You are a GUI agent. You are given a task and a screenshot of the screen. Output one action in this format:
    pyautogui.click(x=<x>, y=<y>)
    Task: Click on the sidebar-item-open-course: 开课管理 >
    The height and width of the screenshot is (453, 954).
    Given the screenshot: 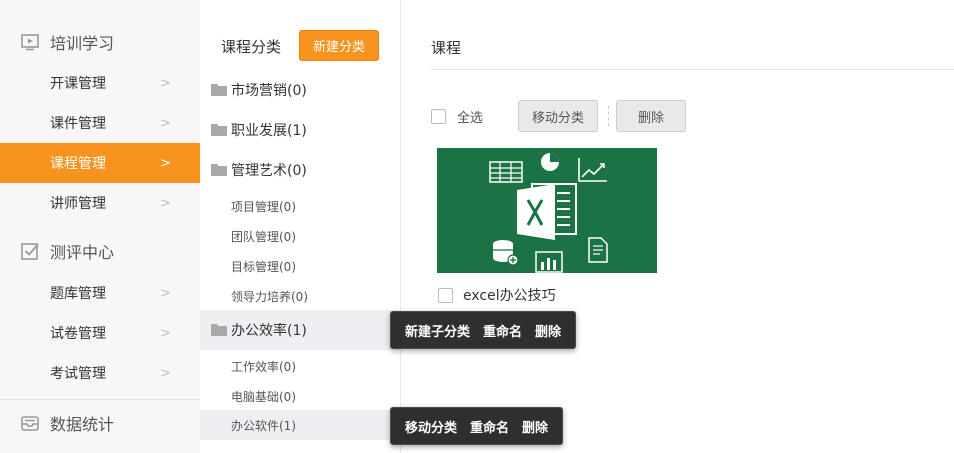 What is the action you would take?
    pyautogui.click(x=100, y=83)
    